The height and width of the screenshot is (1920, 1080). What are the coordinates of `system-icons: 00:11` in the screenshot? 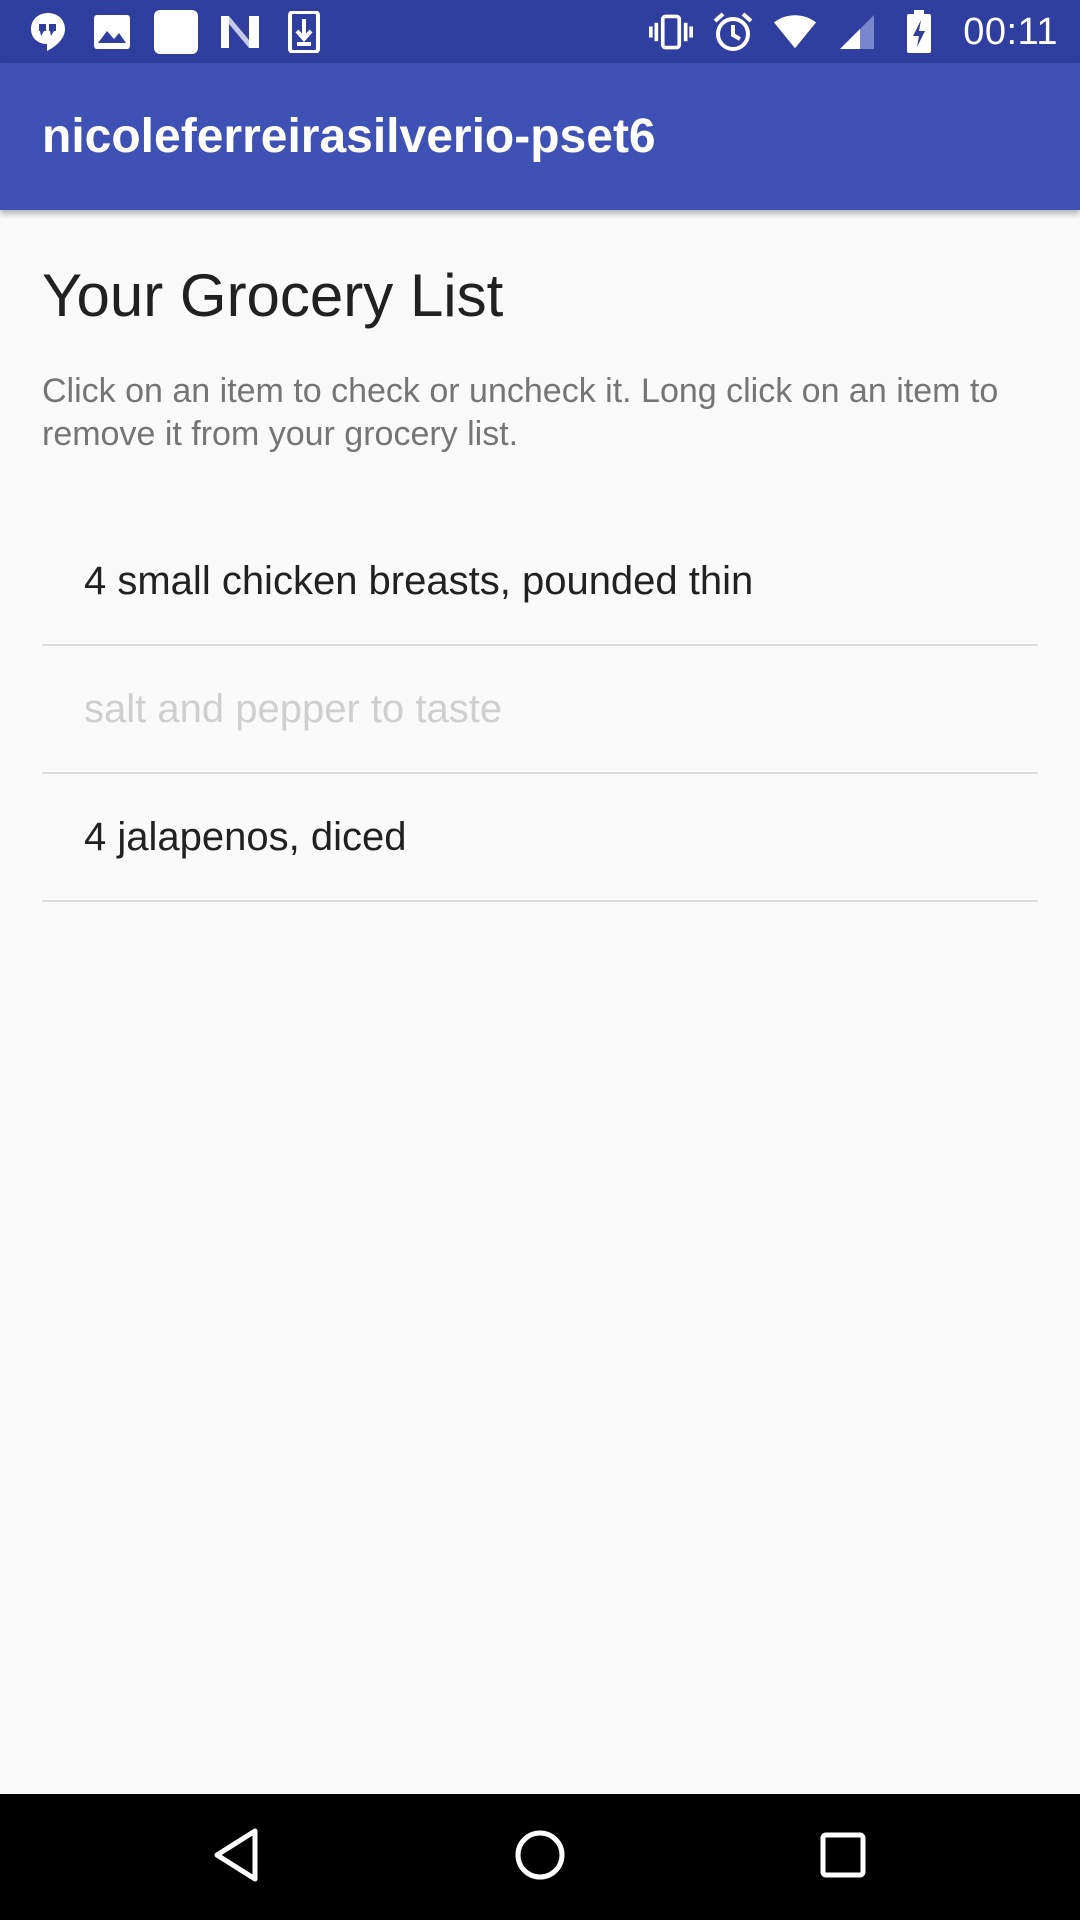 It's located at (853, 32).